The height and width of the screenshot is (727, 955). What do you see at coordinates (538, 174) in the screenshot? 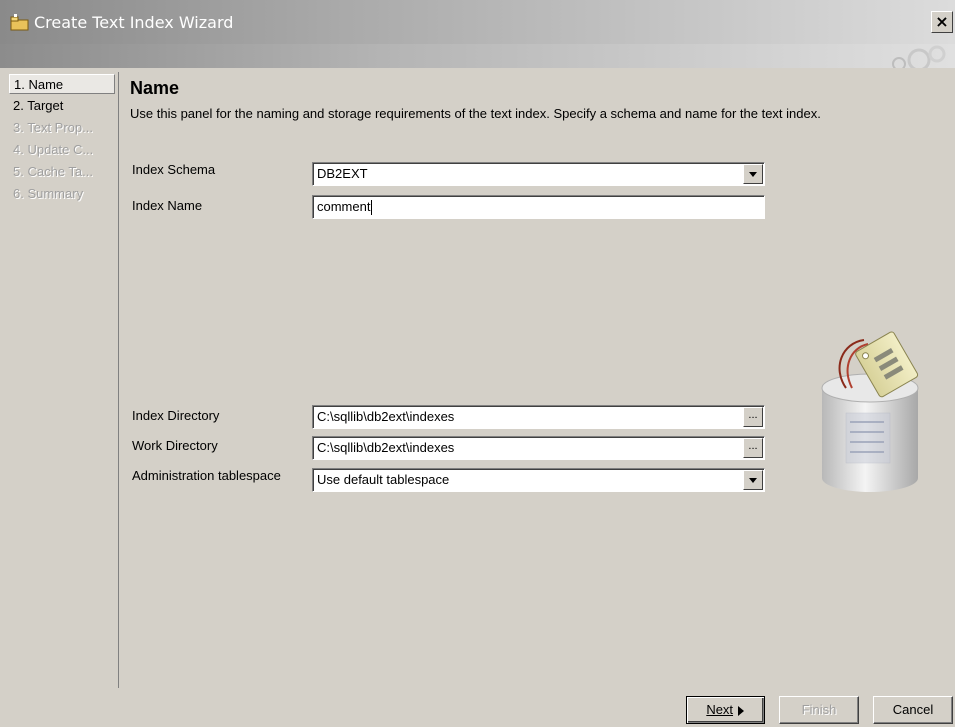
I see `index-schema-select: DB2EXT` at bounding box center [538, 174].